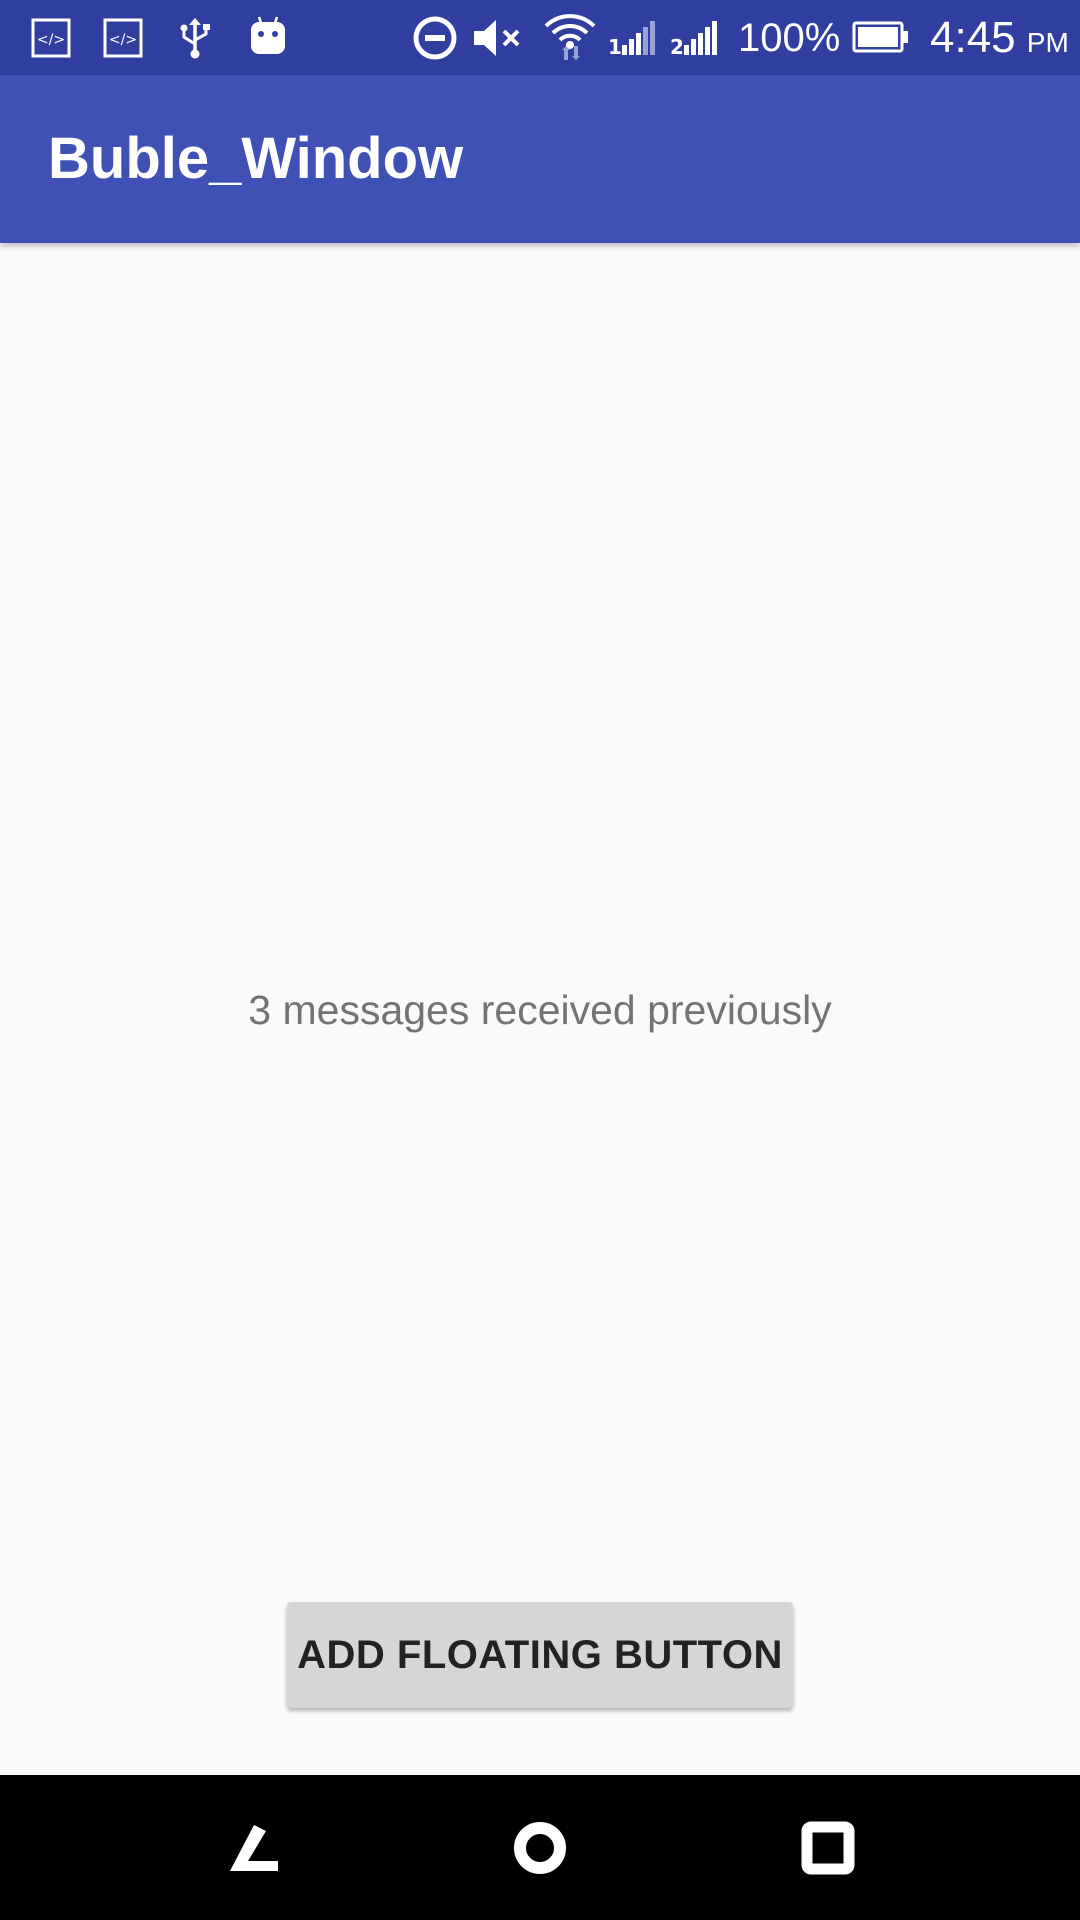  Describe the element at coordinates (677, 45) in the screenshot. I see `svg-text: 2` at that location.